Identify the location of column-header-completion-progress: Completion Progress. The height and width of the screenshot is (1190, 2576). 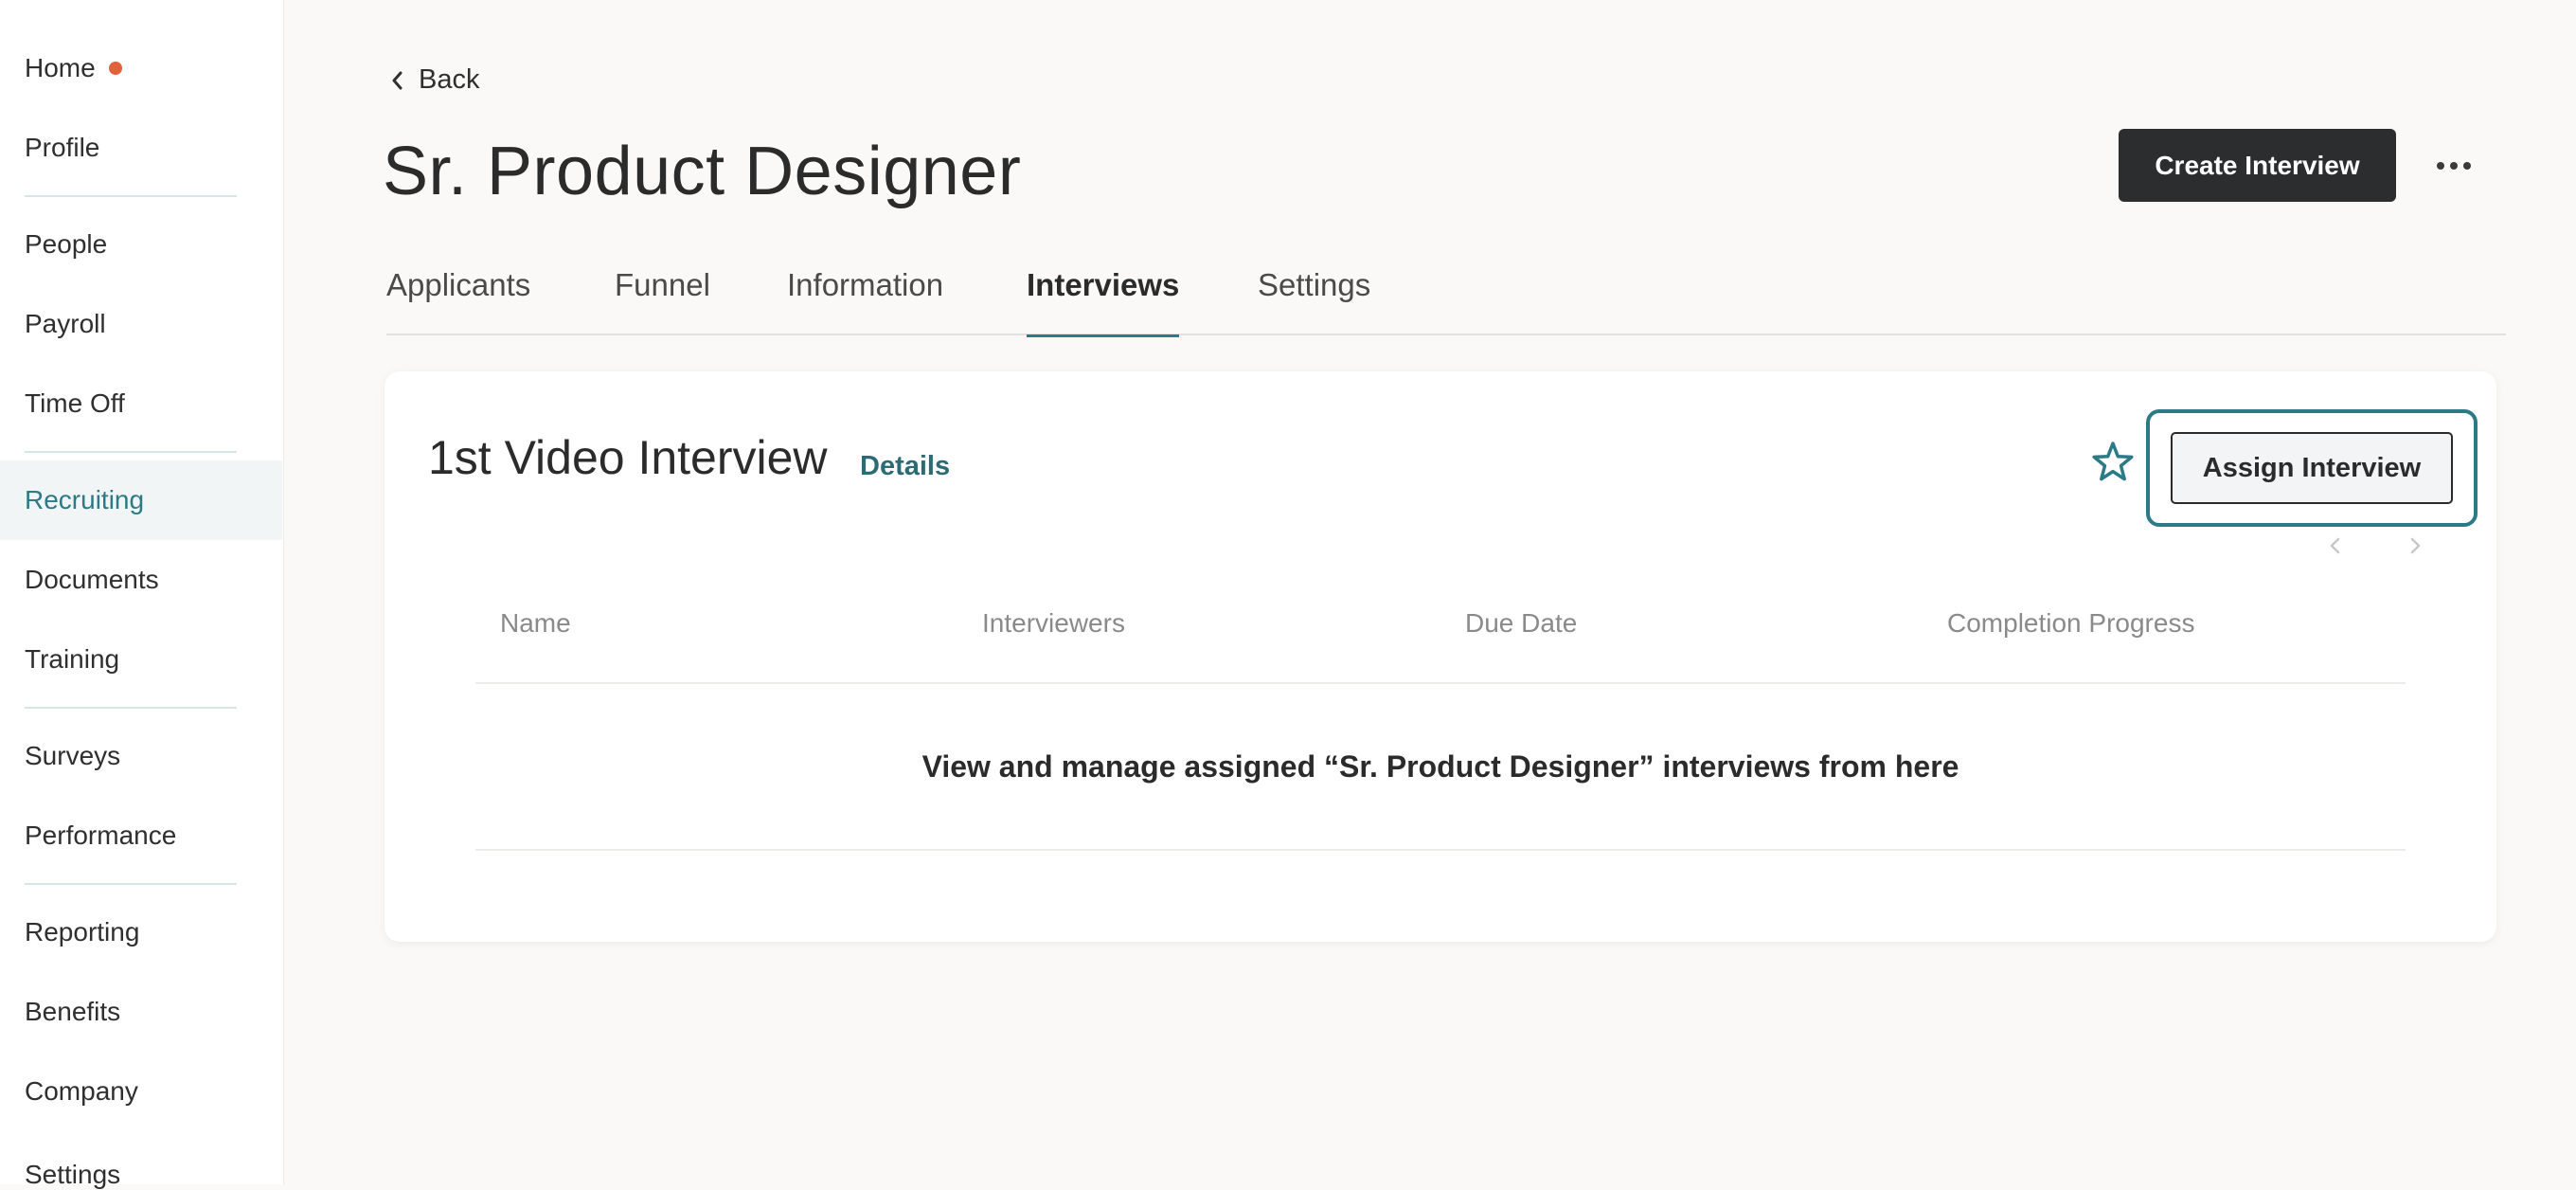
(2070, 623).